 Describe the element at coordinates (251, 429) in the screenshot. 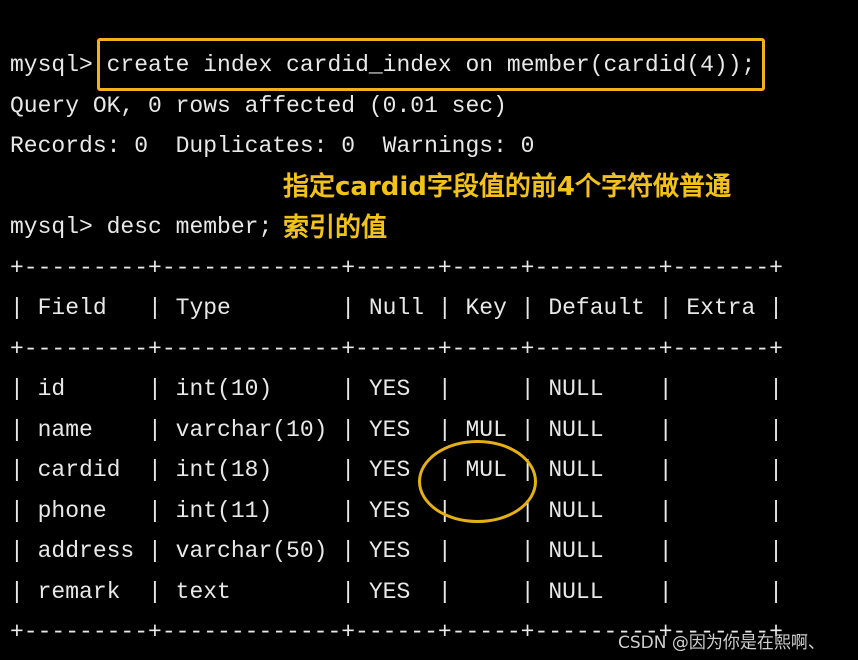

I see `table-cell: varchar(10)` at that location.